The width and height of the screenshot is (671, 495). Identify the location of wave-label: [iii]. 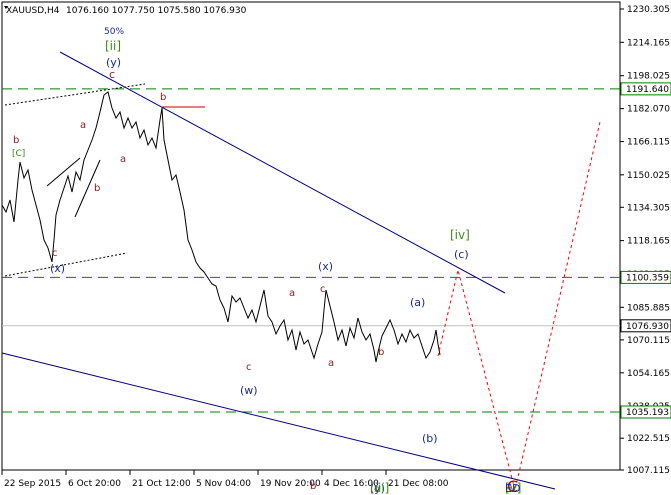
(379, 488).